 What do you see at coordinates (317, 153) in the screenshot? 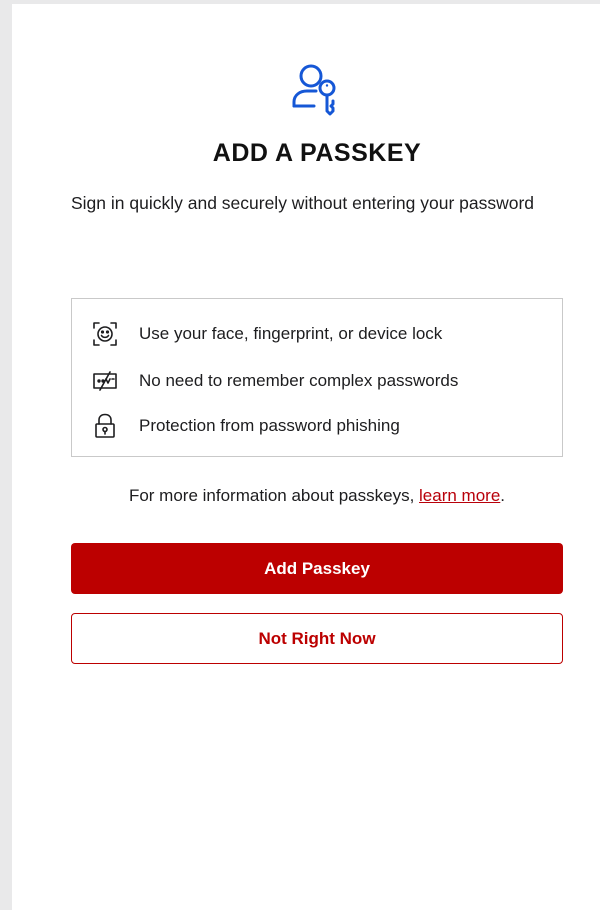
I see `page-title: ADD A PASSKEY` at bounding box center [317, 153].